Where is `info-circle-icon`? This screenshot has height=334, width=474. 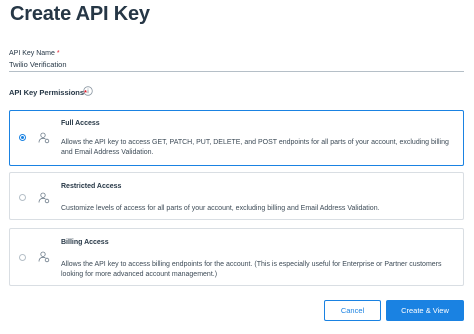 info-circle-icon is located at coordinates (88, 91).